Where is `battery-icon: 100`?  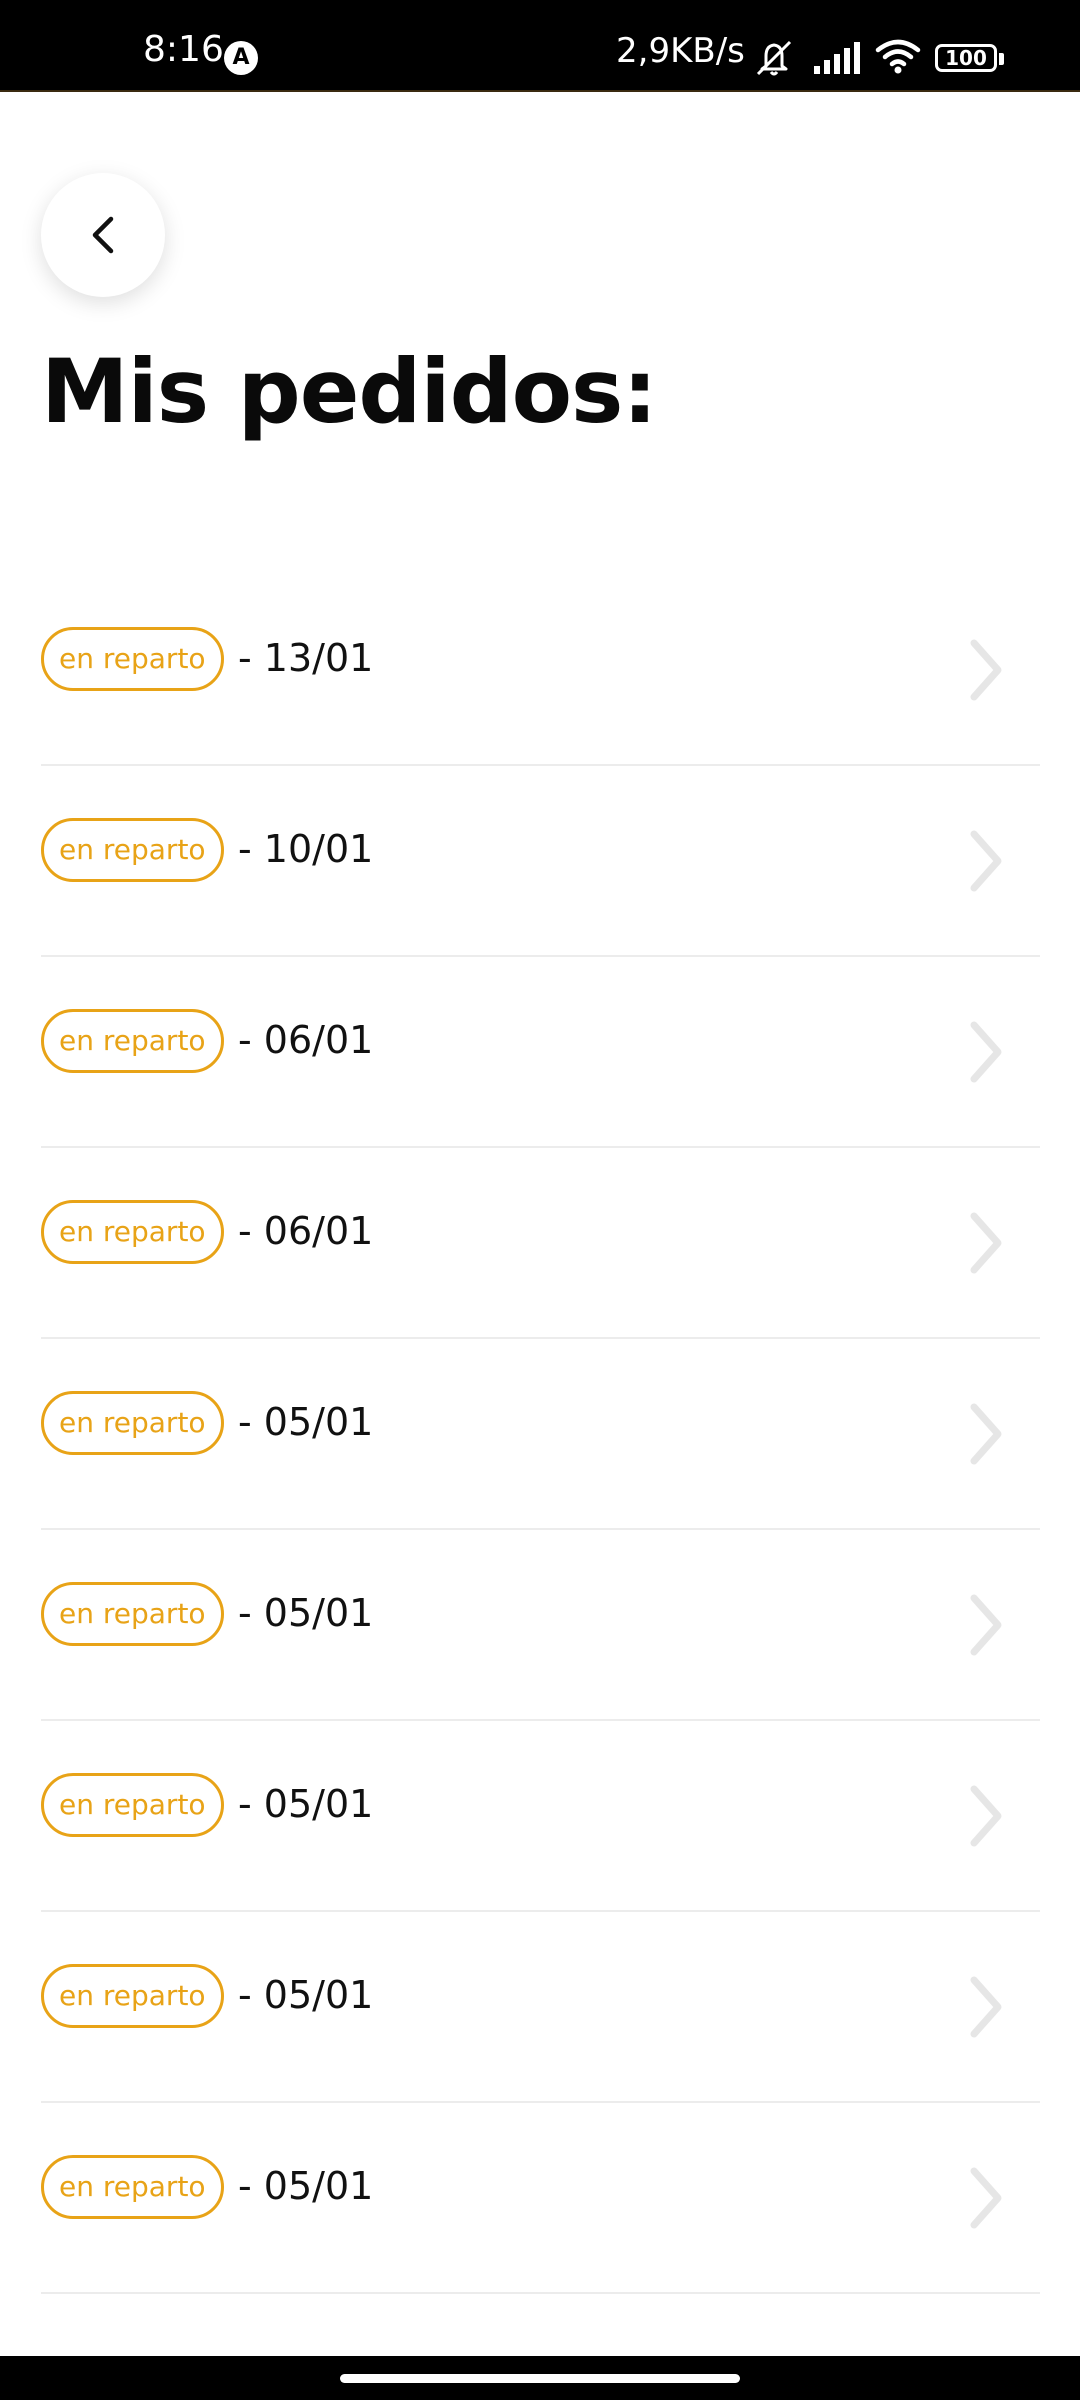 battery-icon: 100 is located at coordinates (966, 58).